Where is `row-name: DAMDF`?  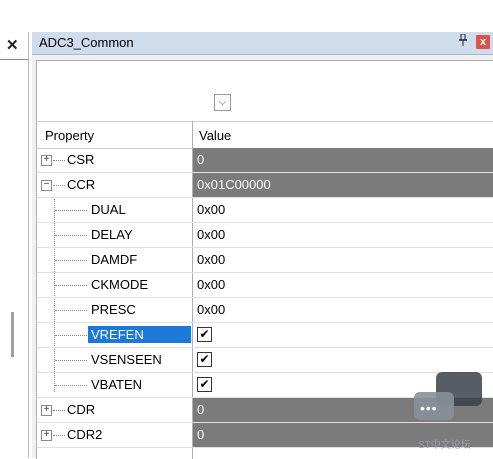
row-name: DAMDF is located at coordinates (114, 259).